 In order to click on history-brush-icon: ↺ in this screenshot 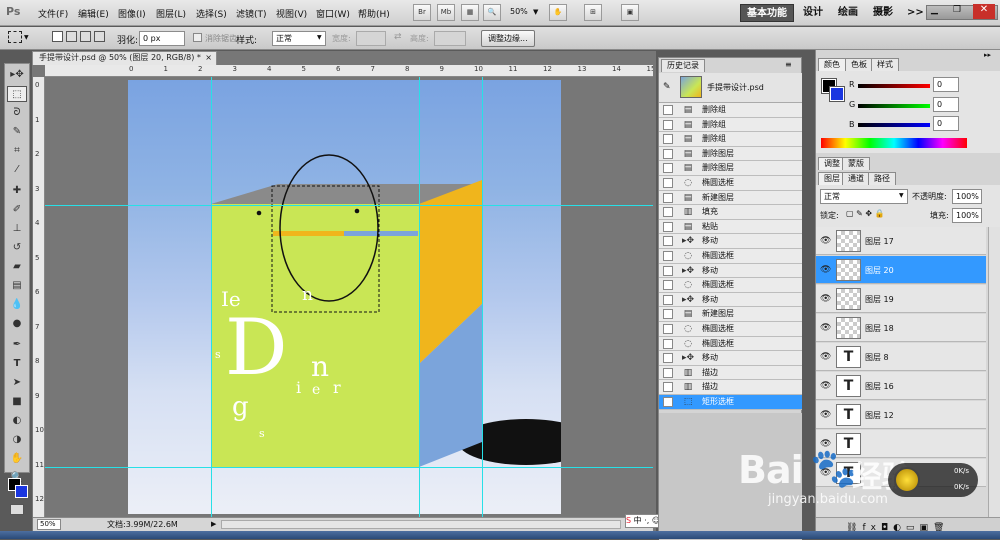, I will do `click(17, 248)`.